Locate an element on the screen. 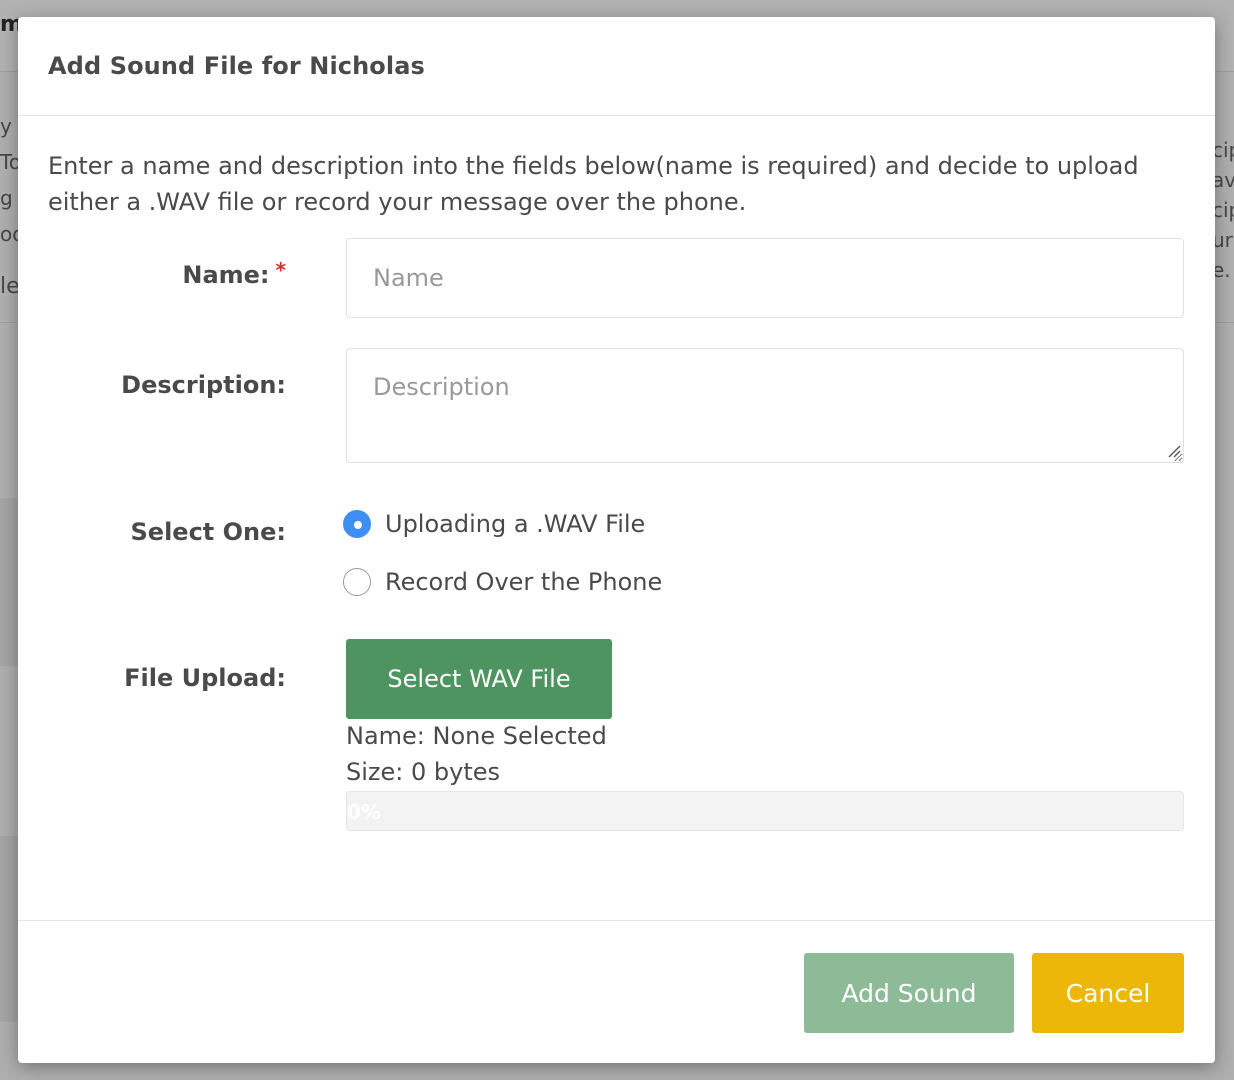 The height and width of the screenshot is (1080, 1234). radio-button-unchecked is located at coordinates (357, 582).